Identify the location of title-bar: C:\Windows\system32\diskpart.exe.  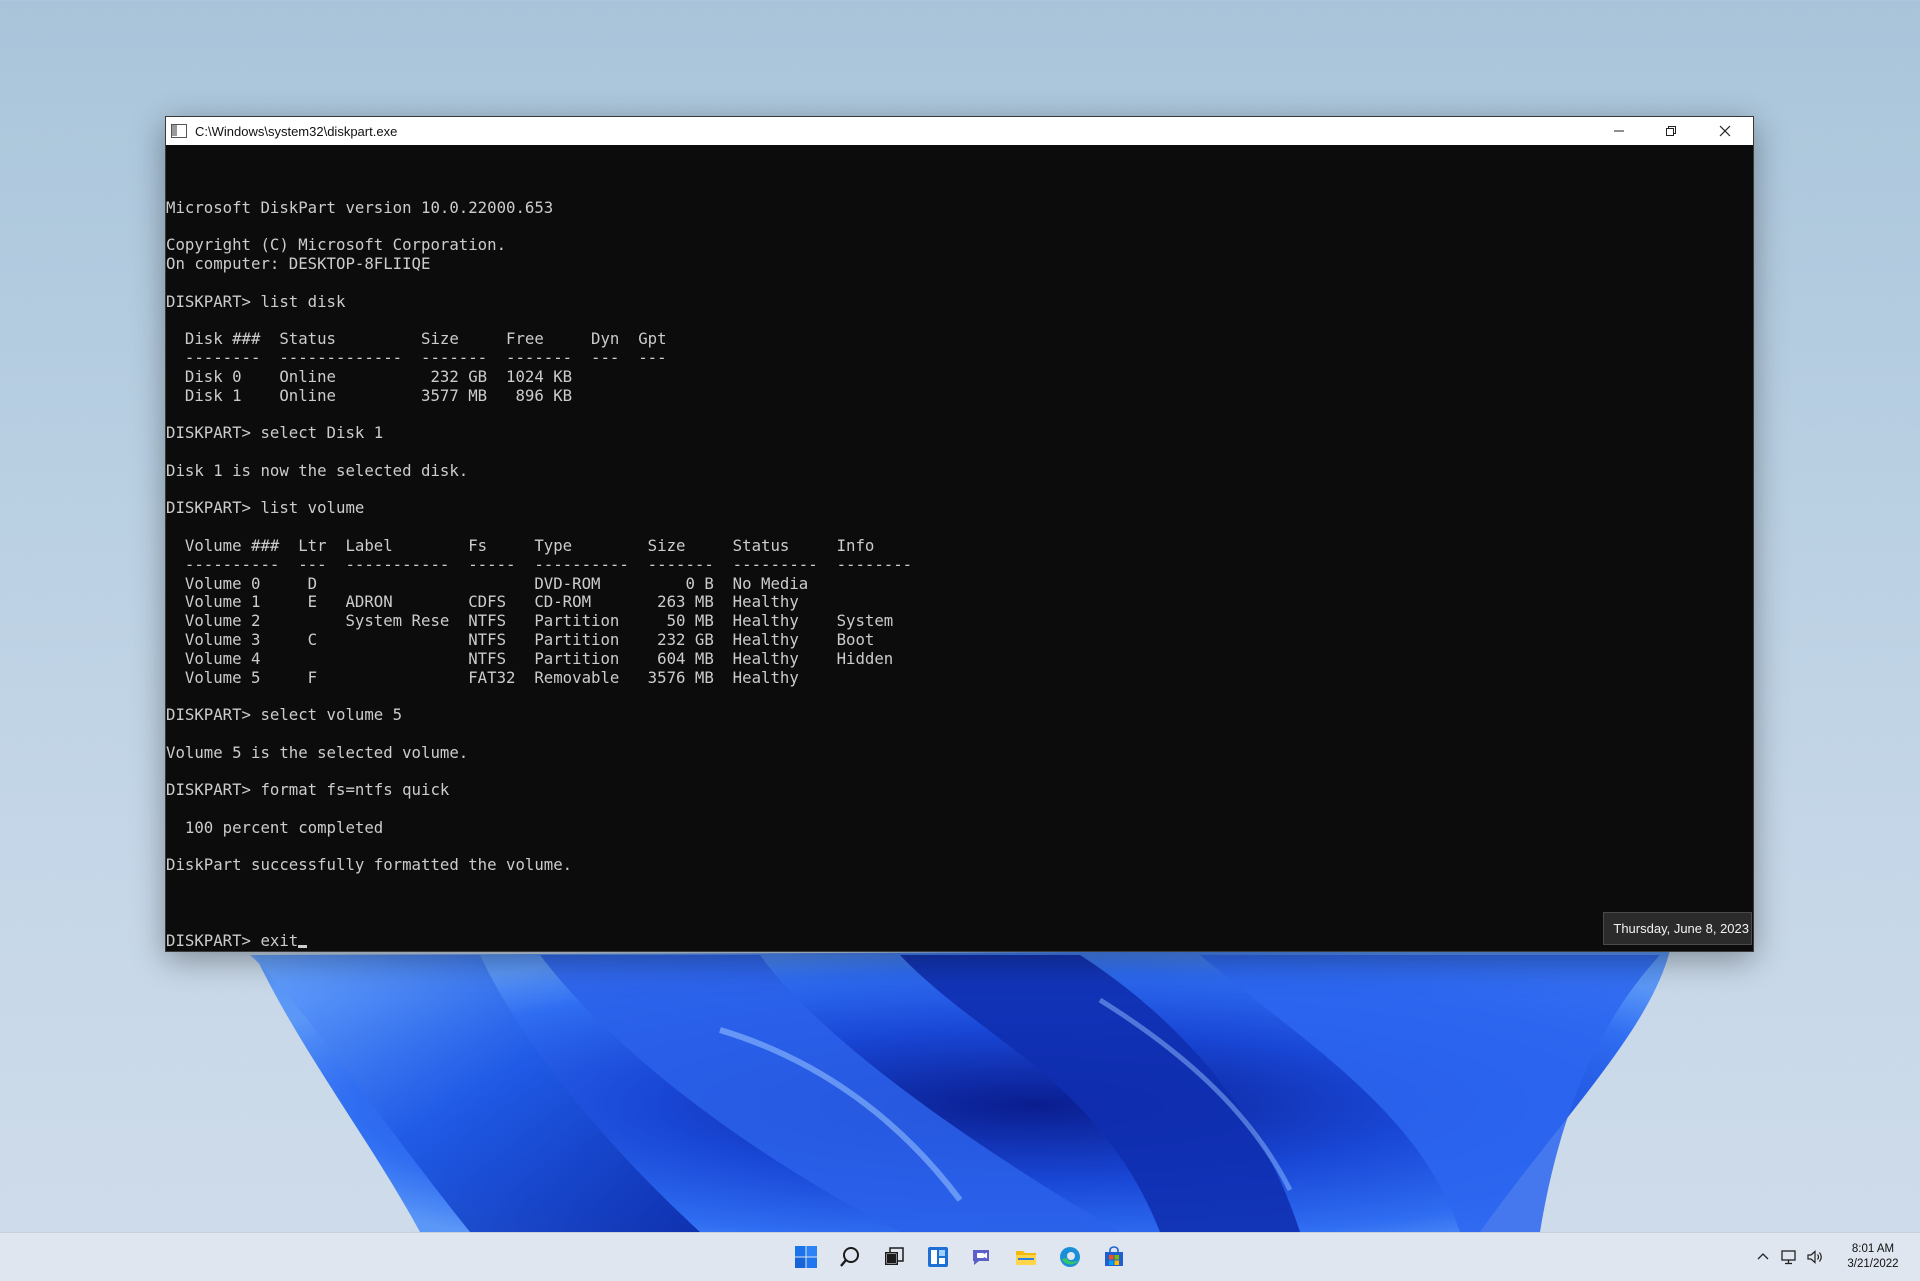
(959, 131).